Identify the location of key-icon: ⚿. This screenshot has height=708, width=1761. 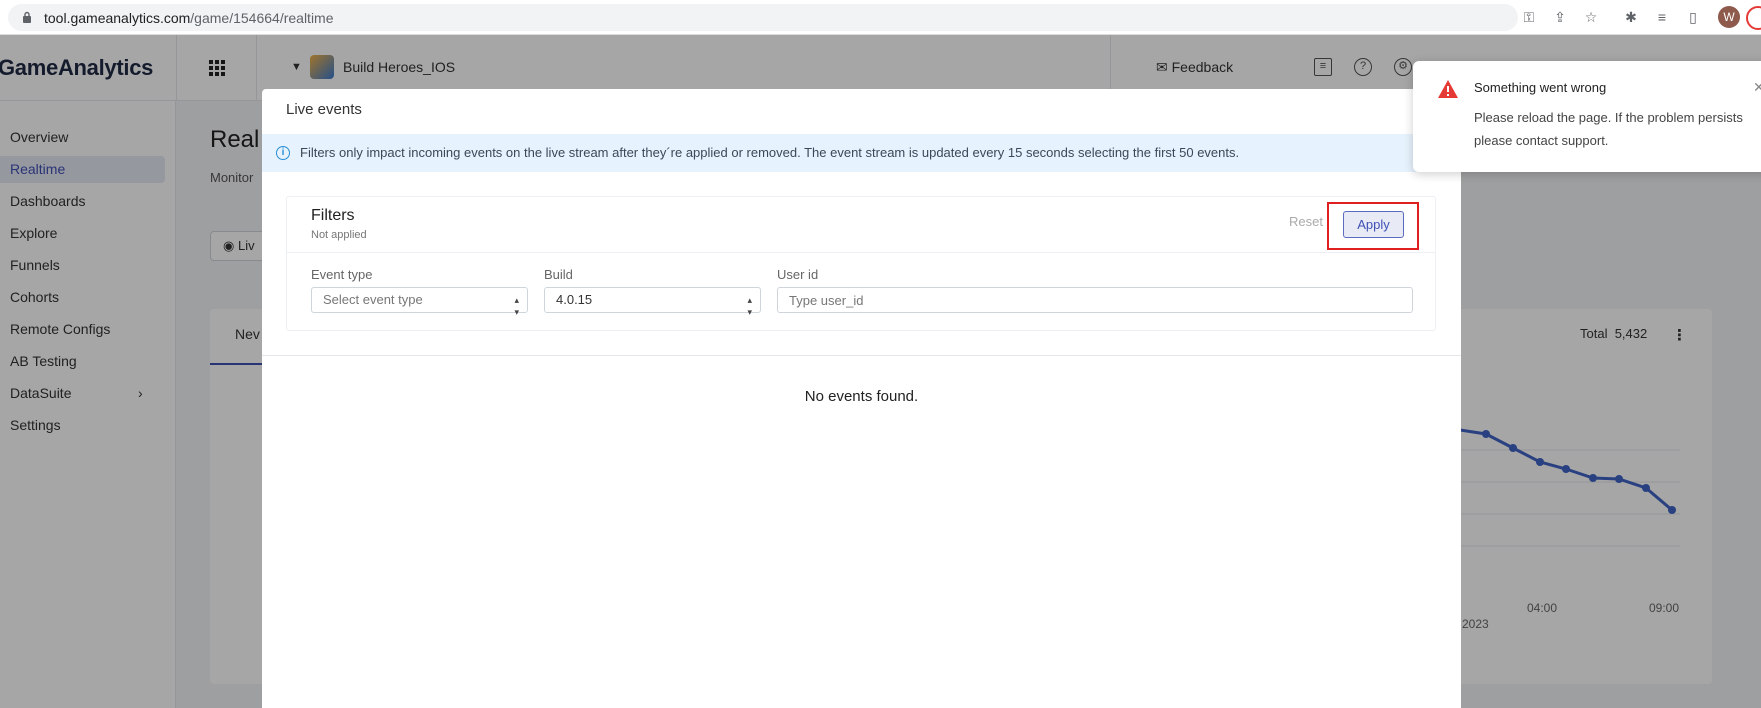
(1529, 17).